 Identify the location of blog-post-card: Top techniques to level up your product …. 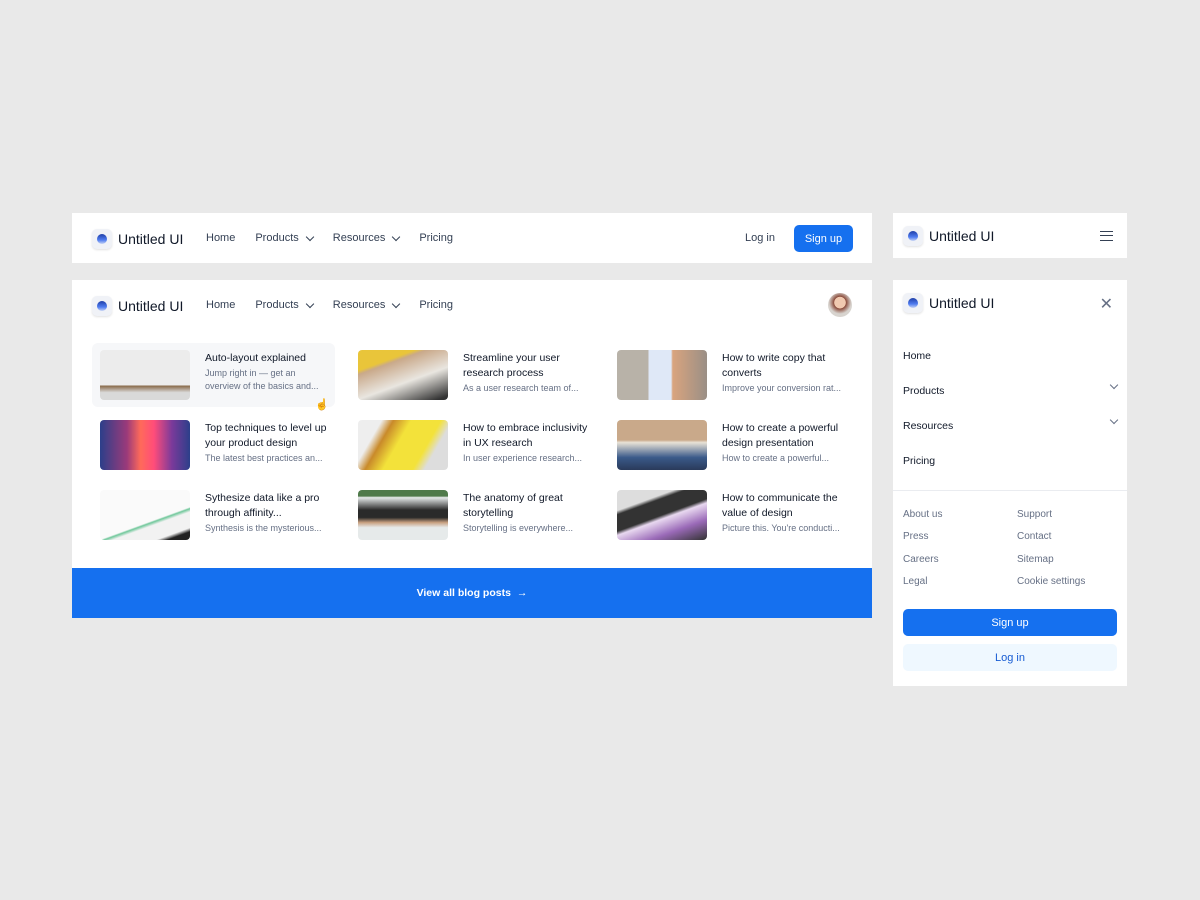
(213, 445).